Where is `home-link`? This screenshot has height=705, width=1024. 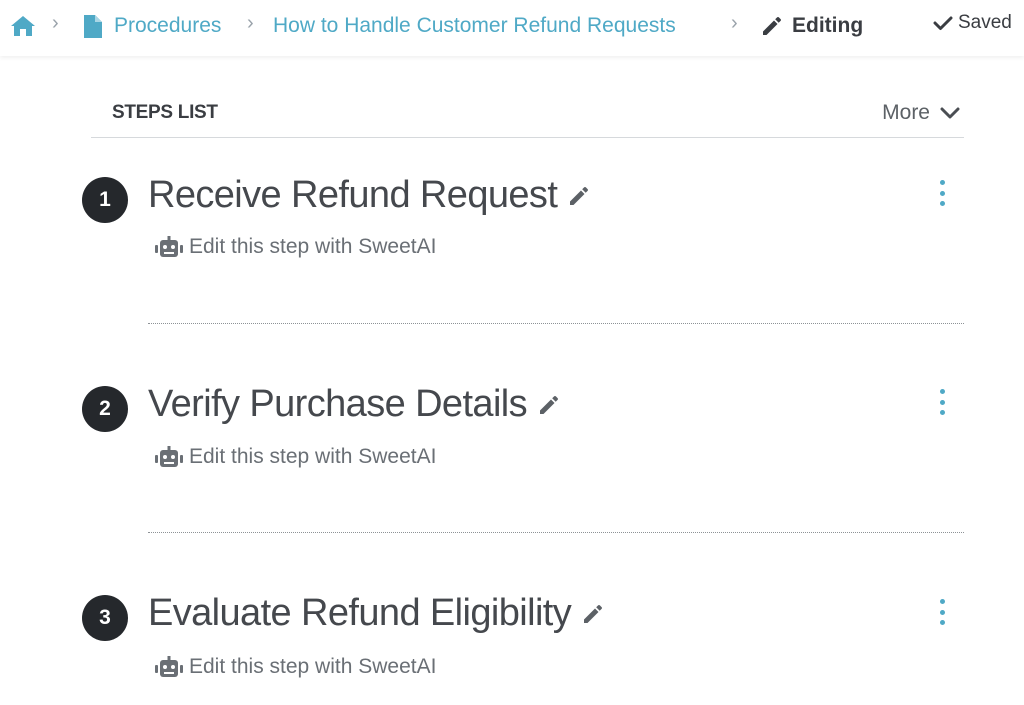 home-link is located at coordinates (23, 26).